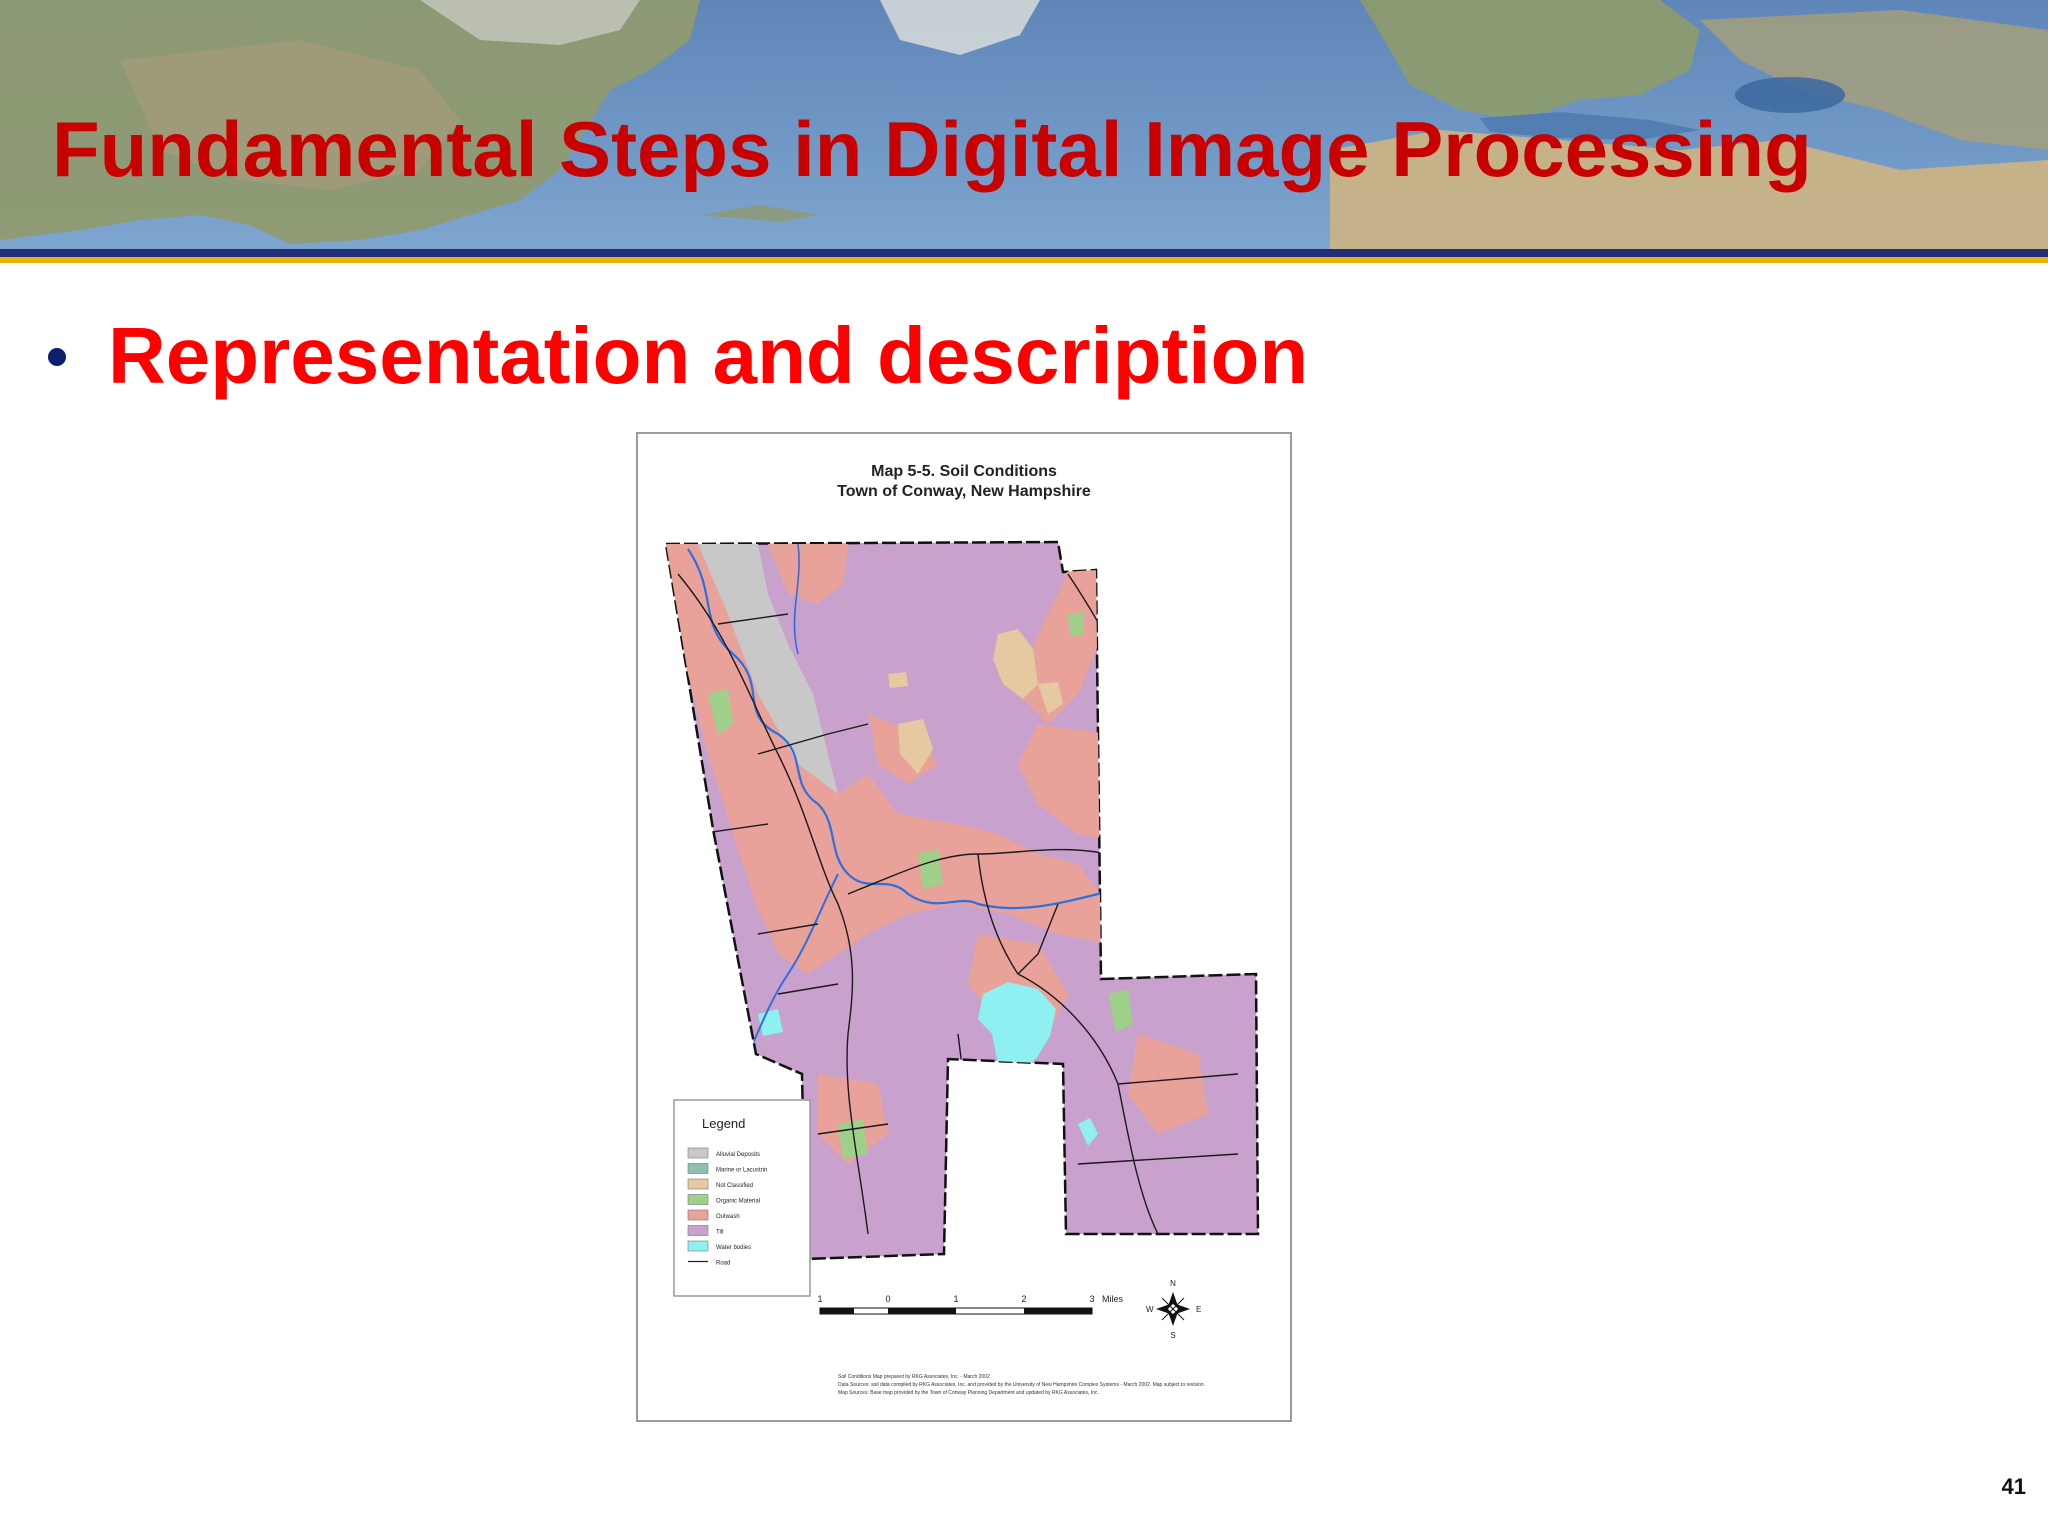  Describe the element at coordinates (887, 1299) in the screenshot. I see `scale-label: 0` at that location.